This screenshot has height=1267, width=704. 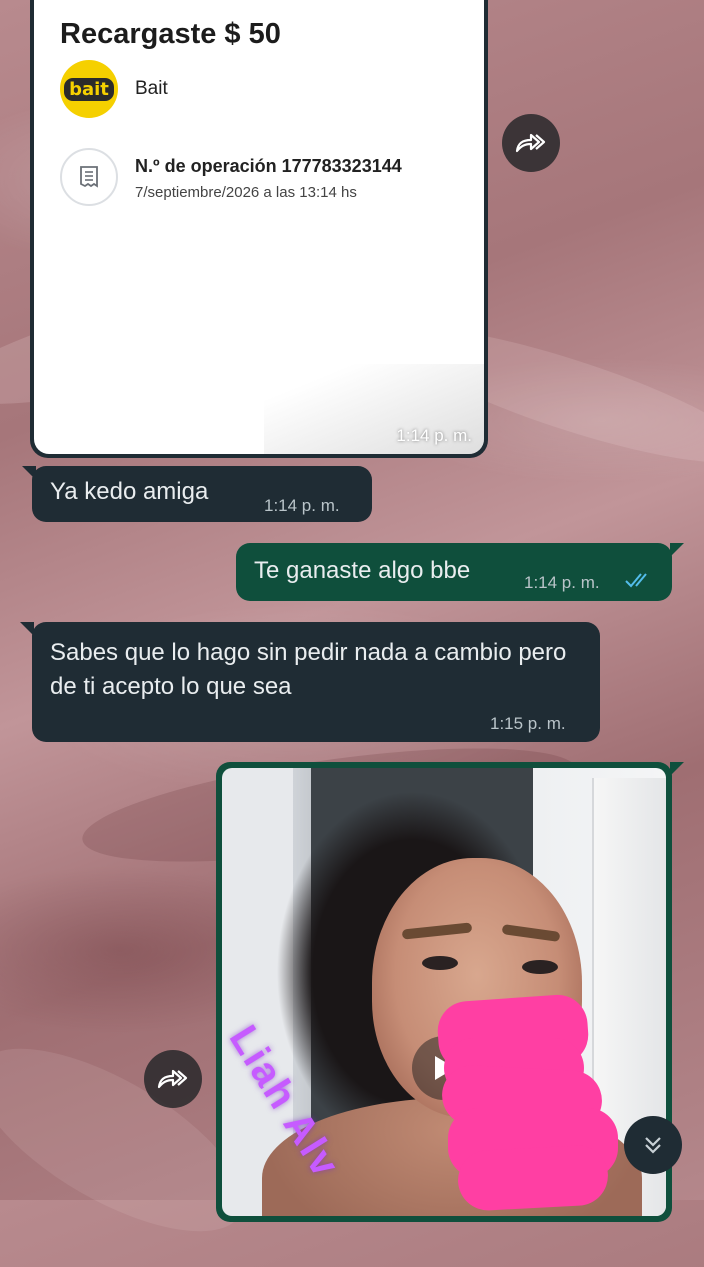 What do you see at coordinates (362, 570) in the screenshot?
I see `message-text: Te ganaste algo bbe` at bounding box center [362, 570].